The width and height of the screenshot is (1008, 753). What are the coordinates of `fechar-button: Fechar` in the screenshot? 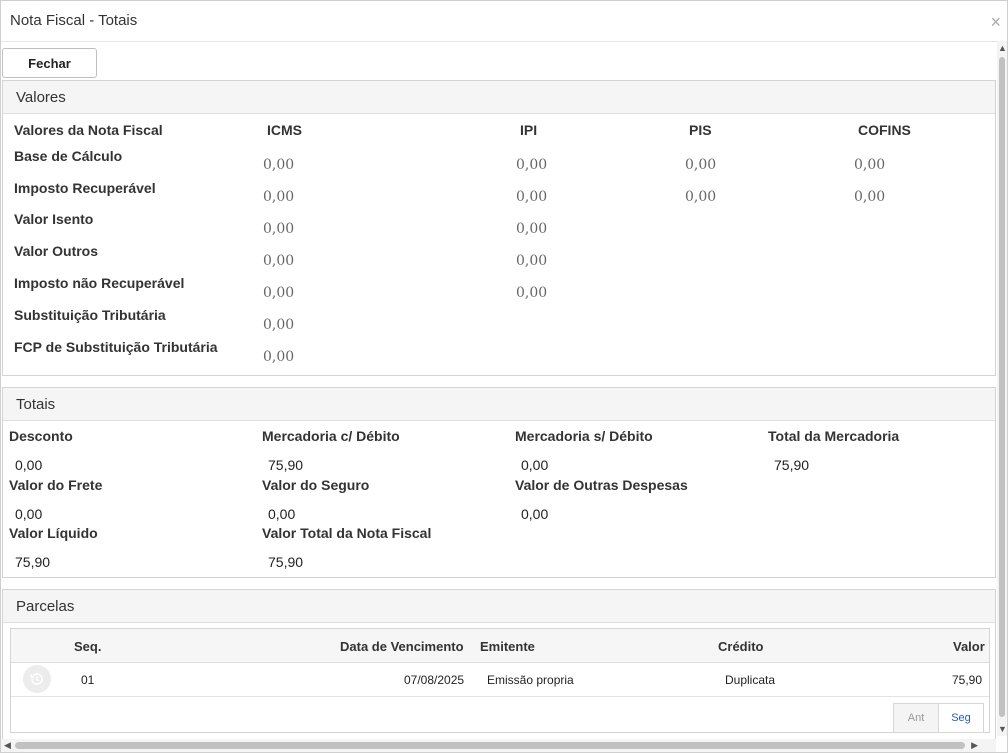 It's located at (49, 63).